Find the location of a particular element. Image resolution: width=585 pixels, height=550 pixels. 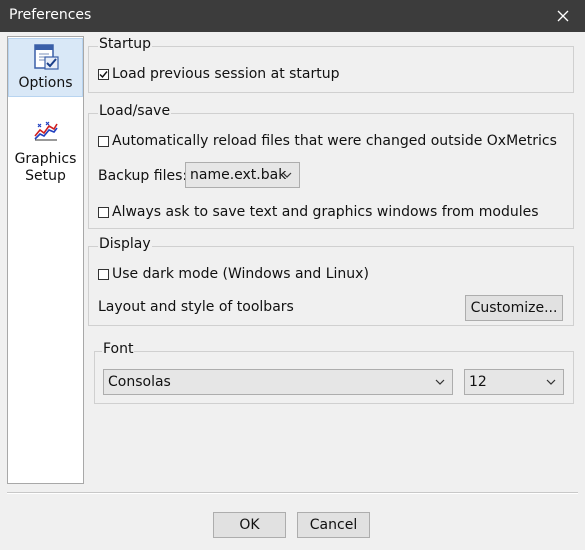

dark-mode-checkbox: Use dark mode (Windows and Linux) is located at coordinates (233, 274).